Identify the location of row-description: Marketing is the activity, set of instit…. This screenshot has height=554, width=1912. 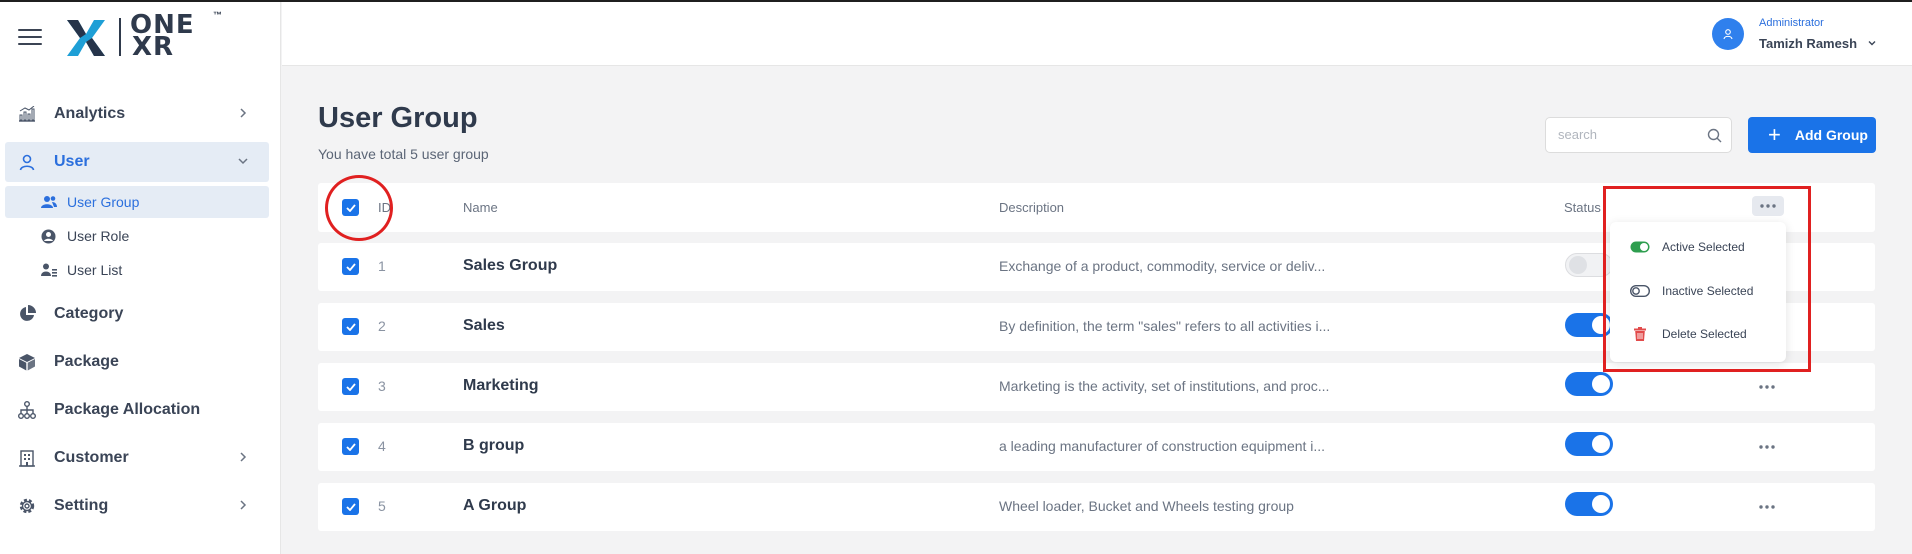
(1164, 386).